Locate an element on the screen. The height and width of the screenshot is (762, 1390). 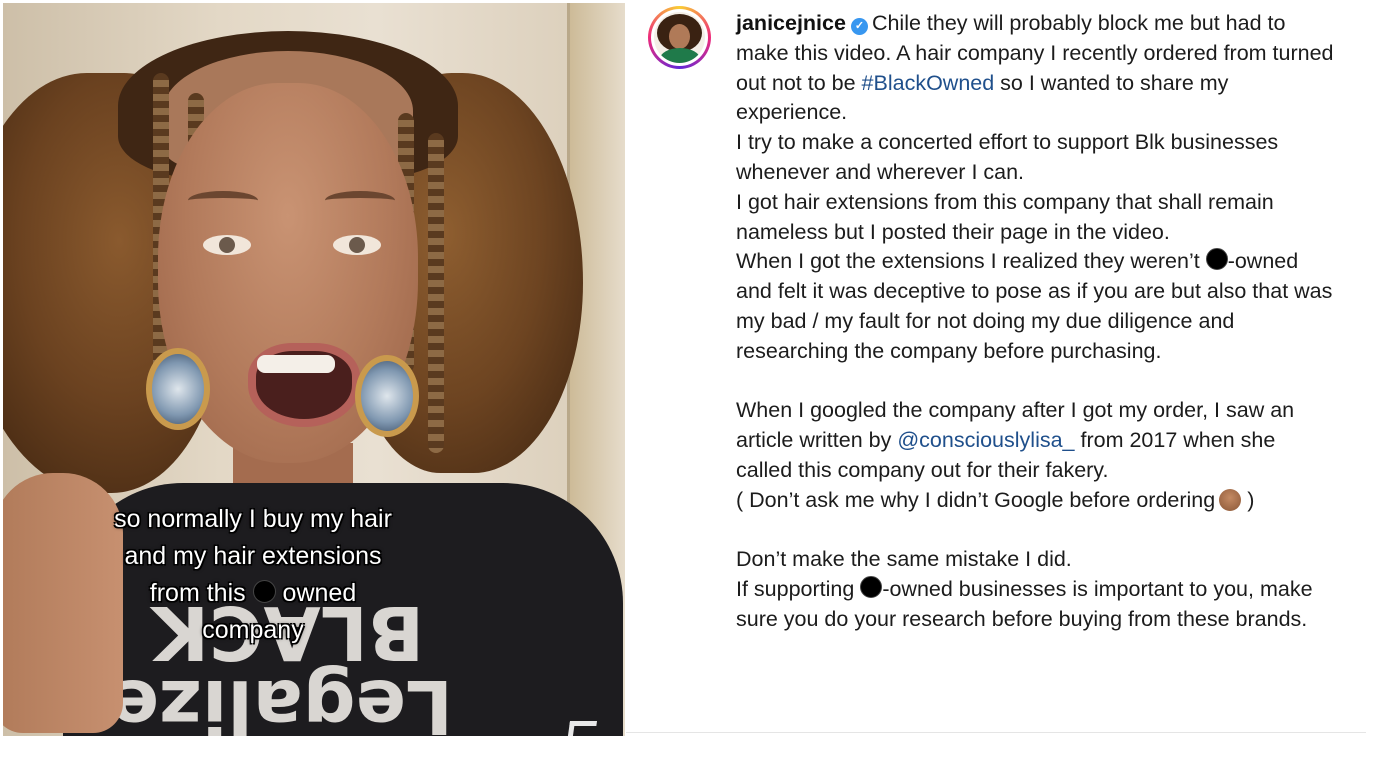
avatar-body is located at coordinates (680, 55).